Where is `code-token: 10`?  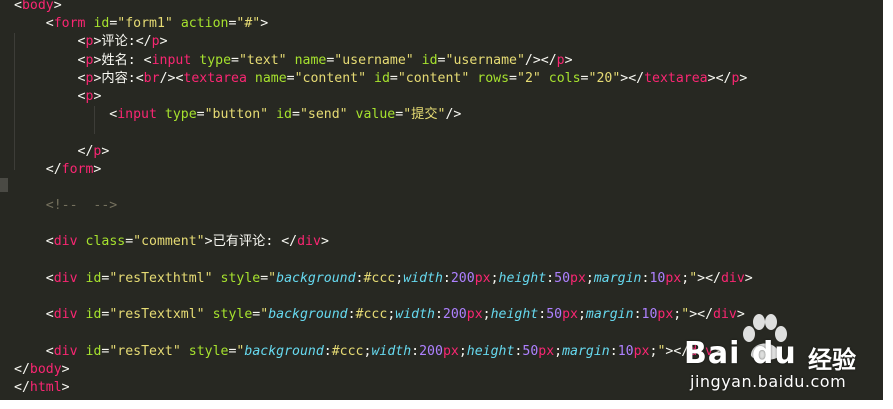 code-token: 10 is located at coordinates (625, 351).